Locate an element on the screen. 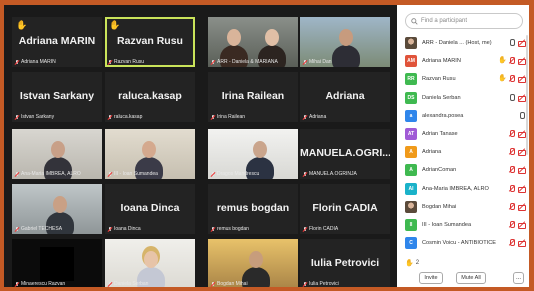 Image resolution: width=534 pixels, height=291 pixels. tile-caption-name: Istvan Sarkany is located at coordinates (38, 117).